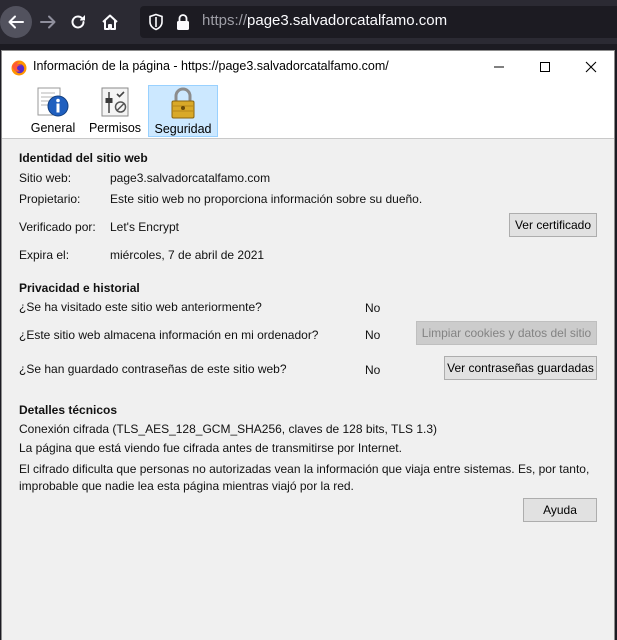  I want to click on help-button: Ayuda, so click(560, 510).